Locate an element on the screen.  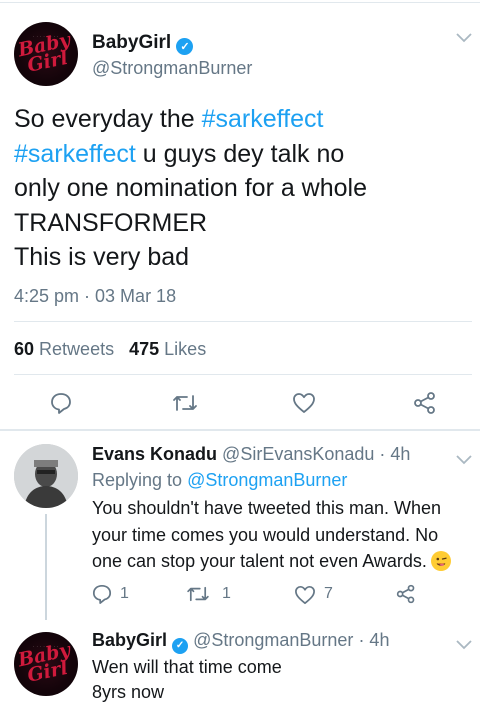
likes-label: Likes is located at coordinates (185, 349).